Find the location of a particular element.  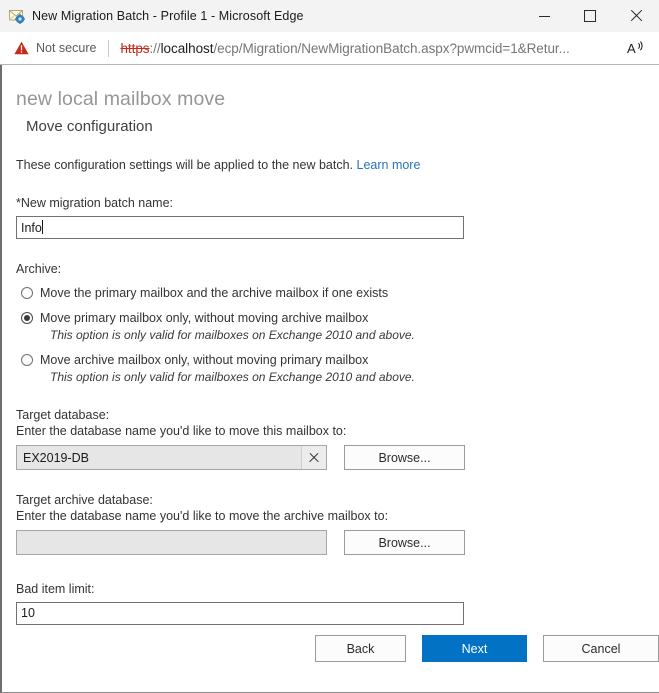

maximize-icon is located at coordinates (590, 16).